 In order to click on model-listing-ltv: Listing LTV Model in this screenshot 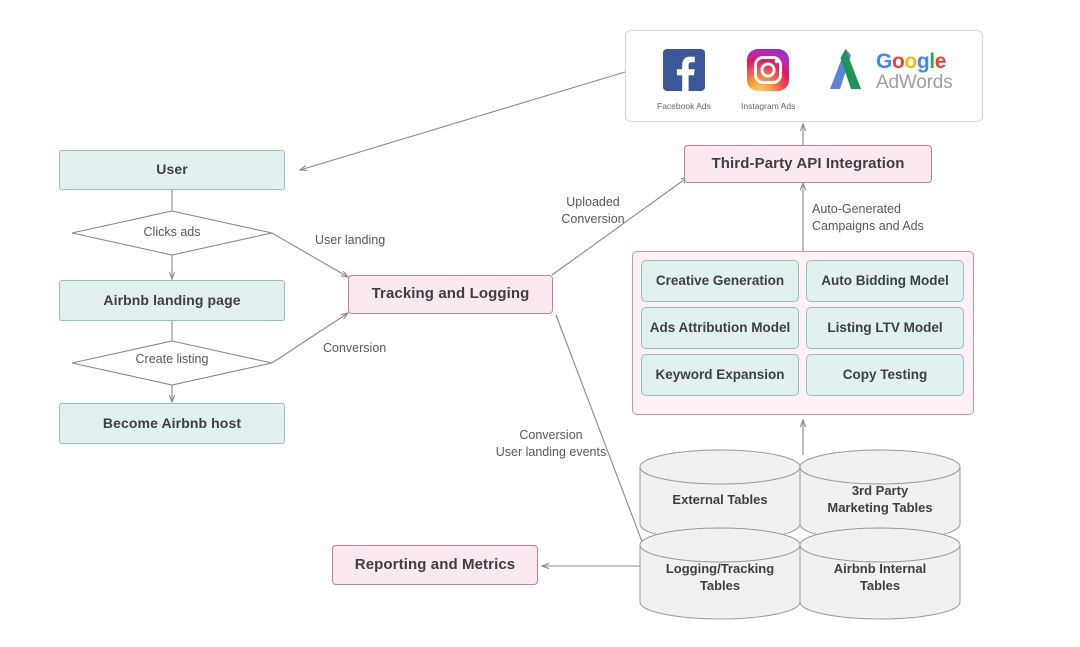, I will do `click(885, 328)`.